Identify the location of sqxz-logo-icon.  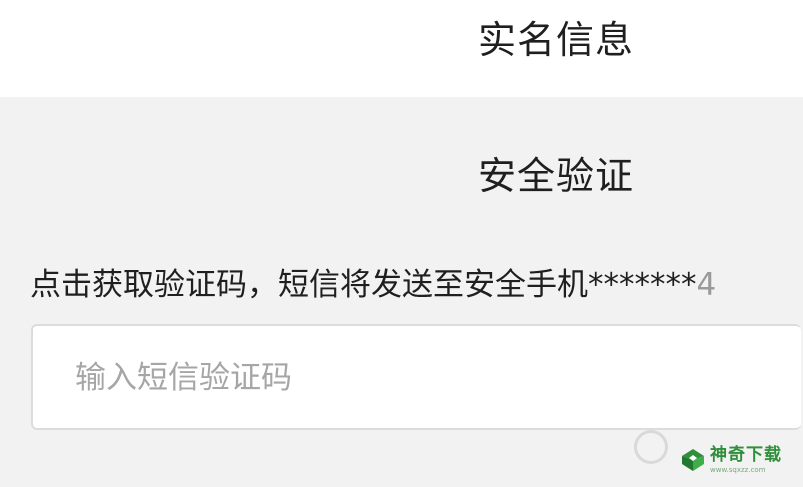
(693, 460).